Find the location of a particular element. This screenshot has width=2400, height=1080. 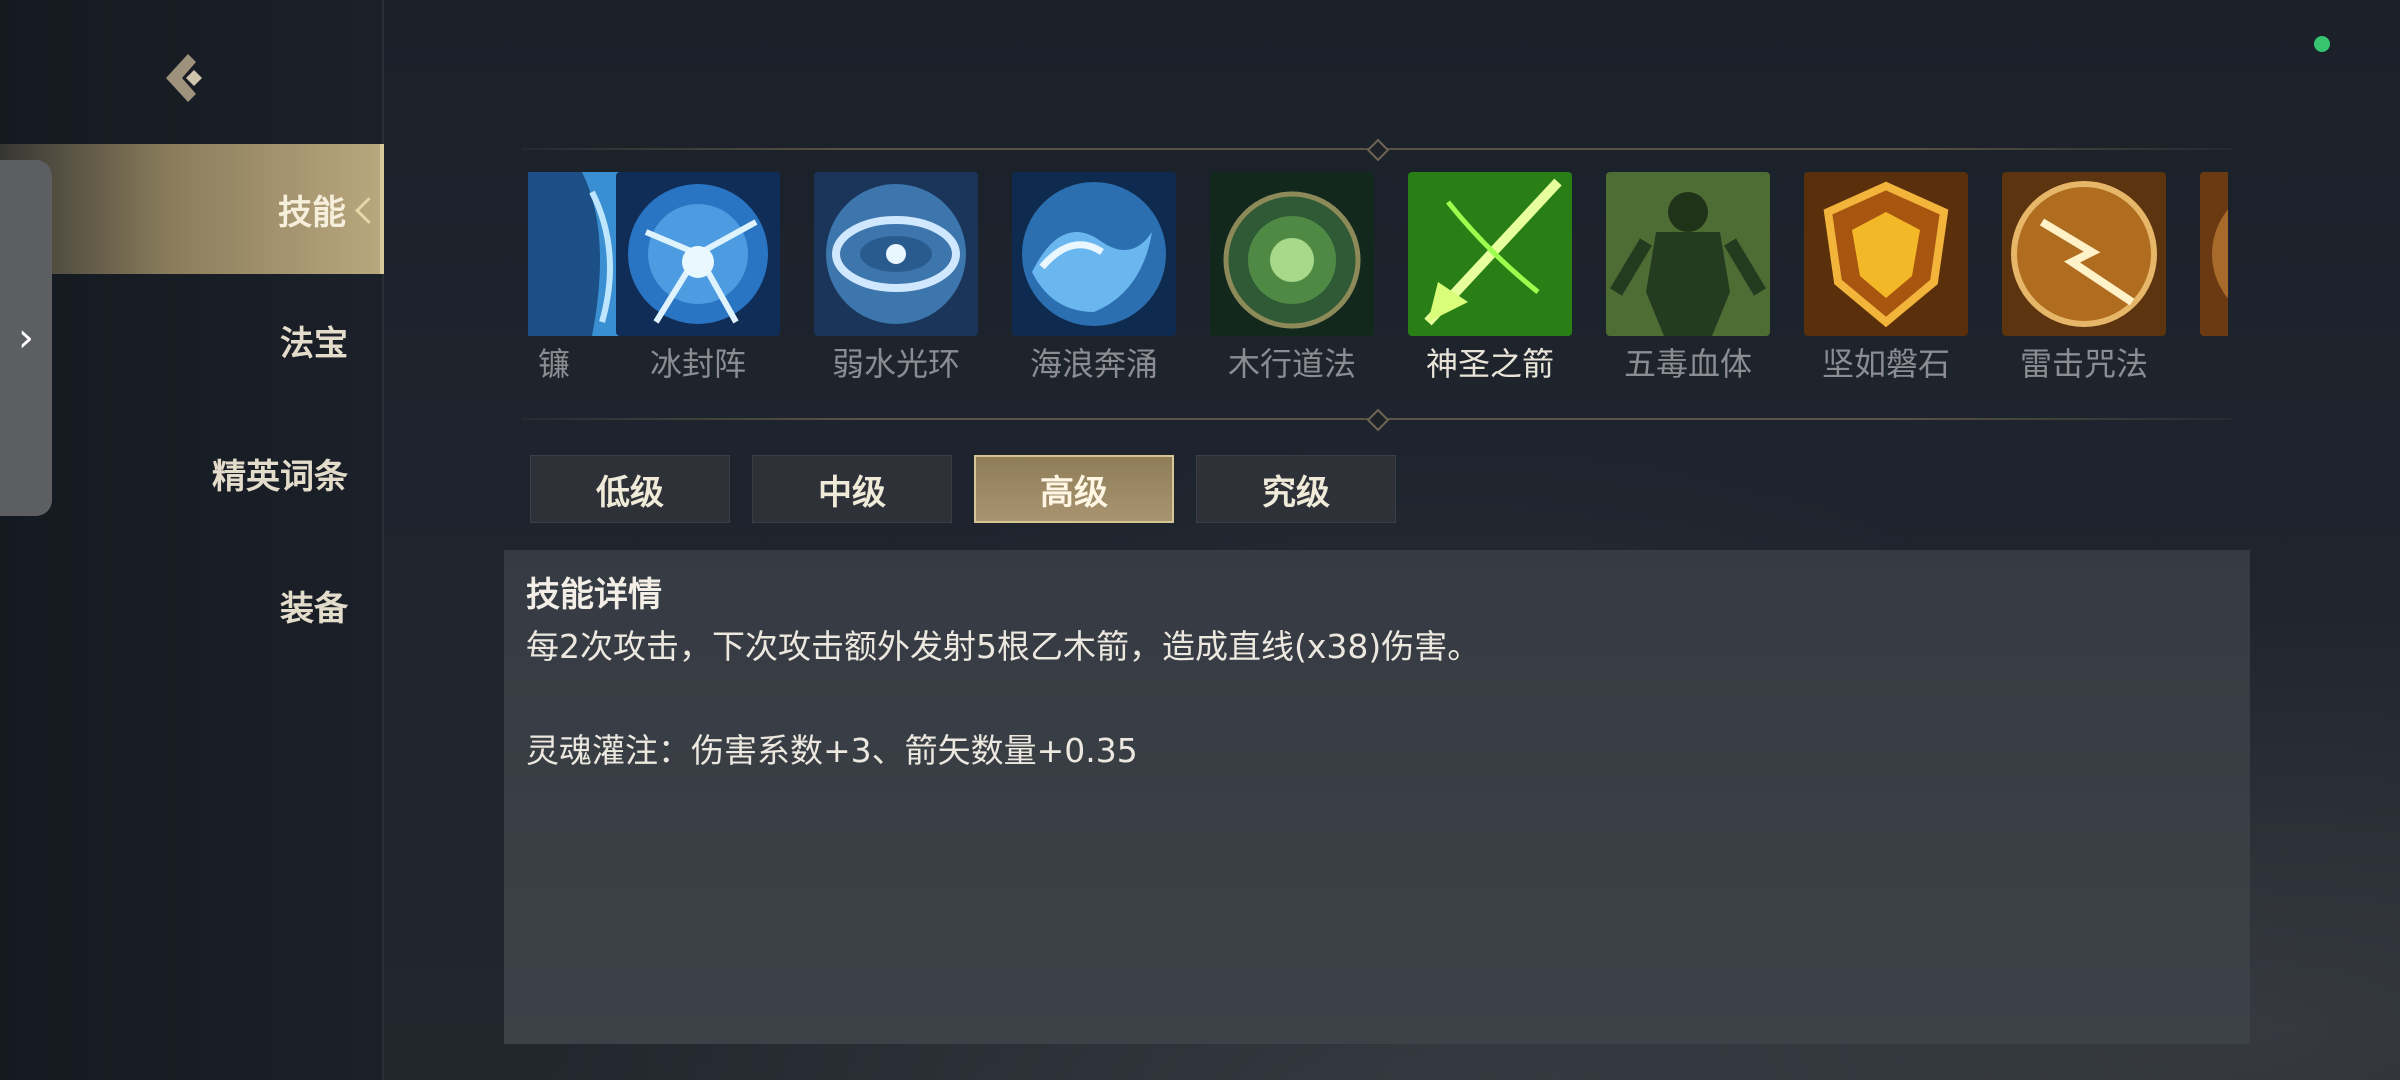

skill-label: 神圣之箭 is located at coordinates (1489, 364).